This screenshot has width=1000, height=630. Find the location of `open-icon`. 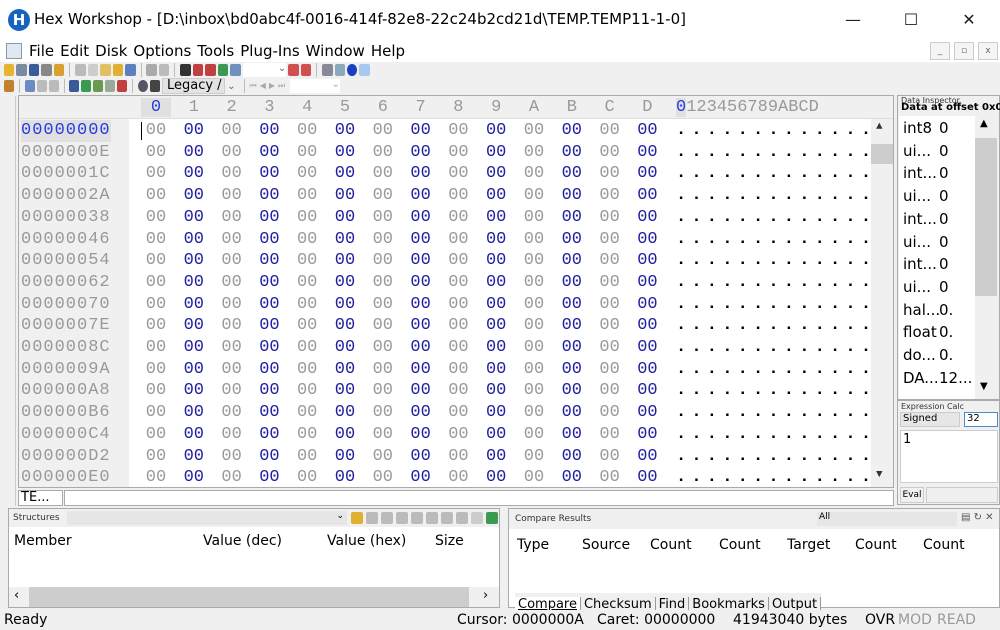

open-icon is located at coordinates (9, 70).